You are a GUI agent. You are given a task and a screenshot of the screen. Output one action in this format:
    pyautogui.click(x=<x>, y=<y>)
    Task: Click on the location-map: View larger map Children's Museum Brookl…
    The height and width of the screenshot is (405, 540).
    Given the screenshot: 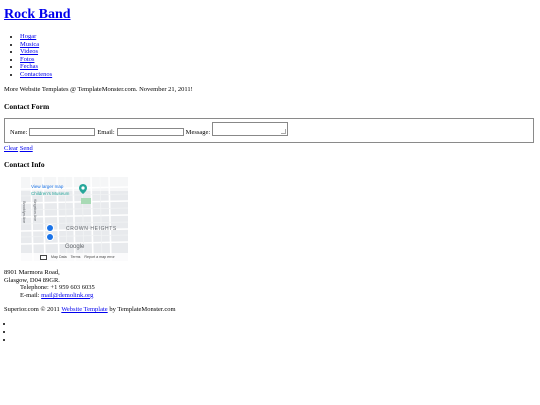 What is the action you would take?
    pyautogui.click(x=74, y=219)
    